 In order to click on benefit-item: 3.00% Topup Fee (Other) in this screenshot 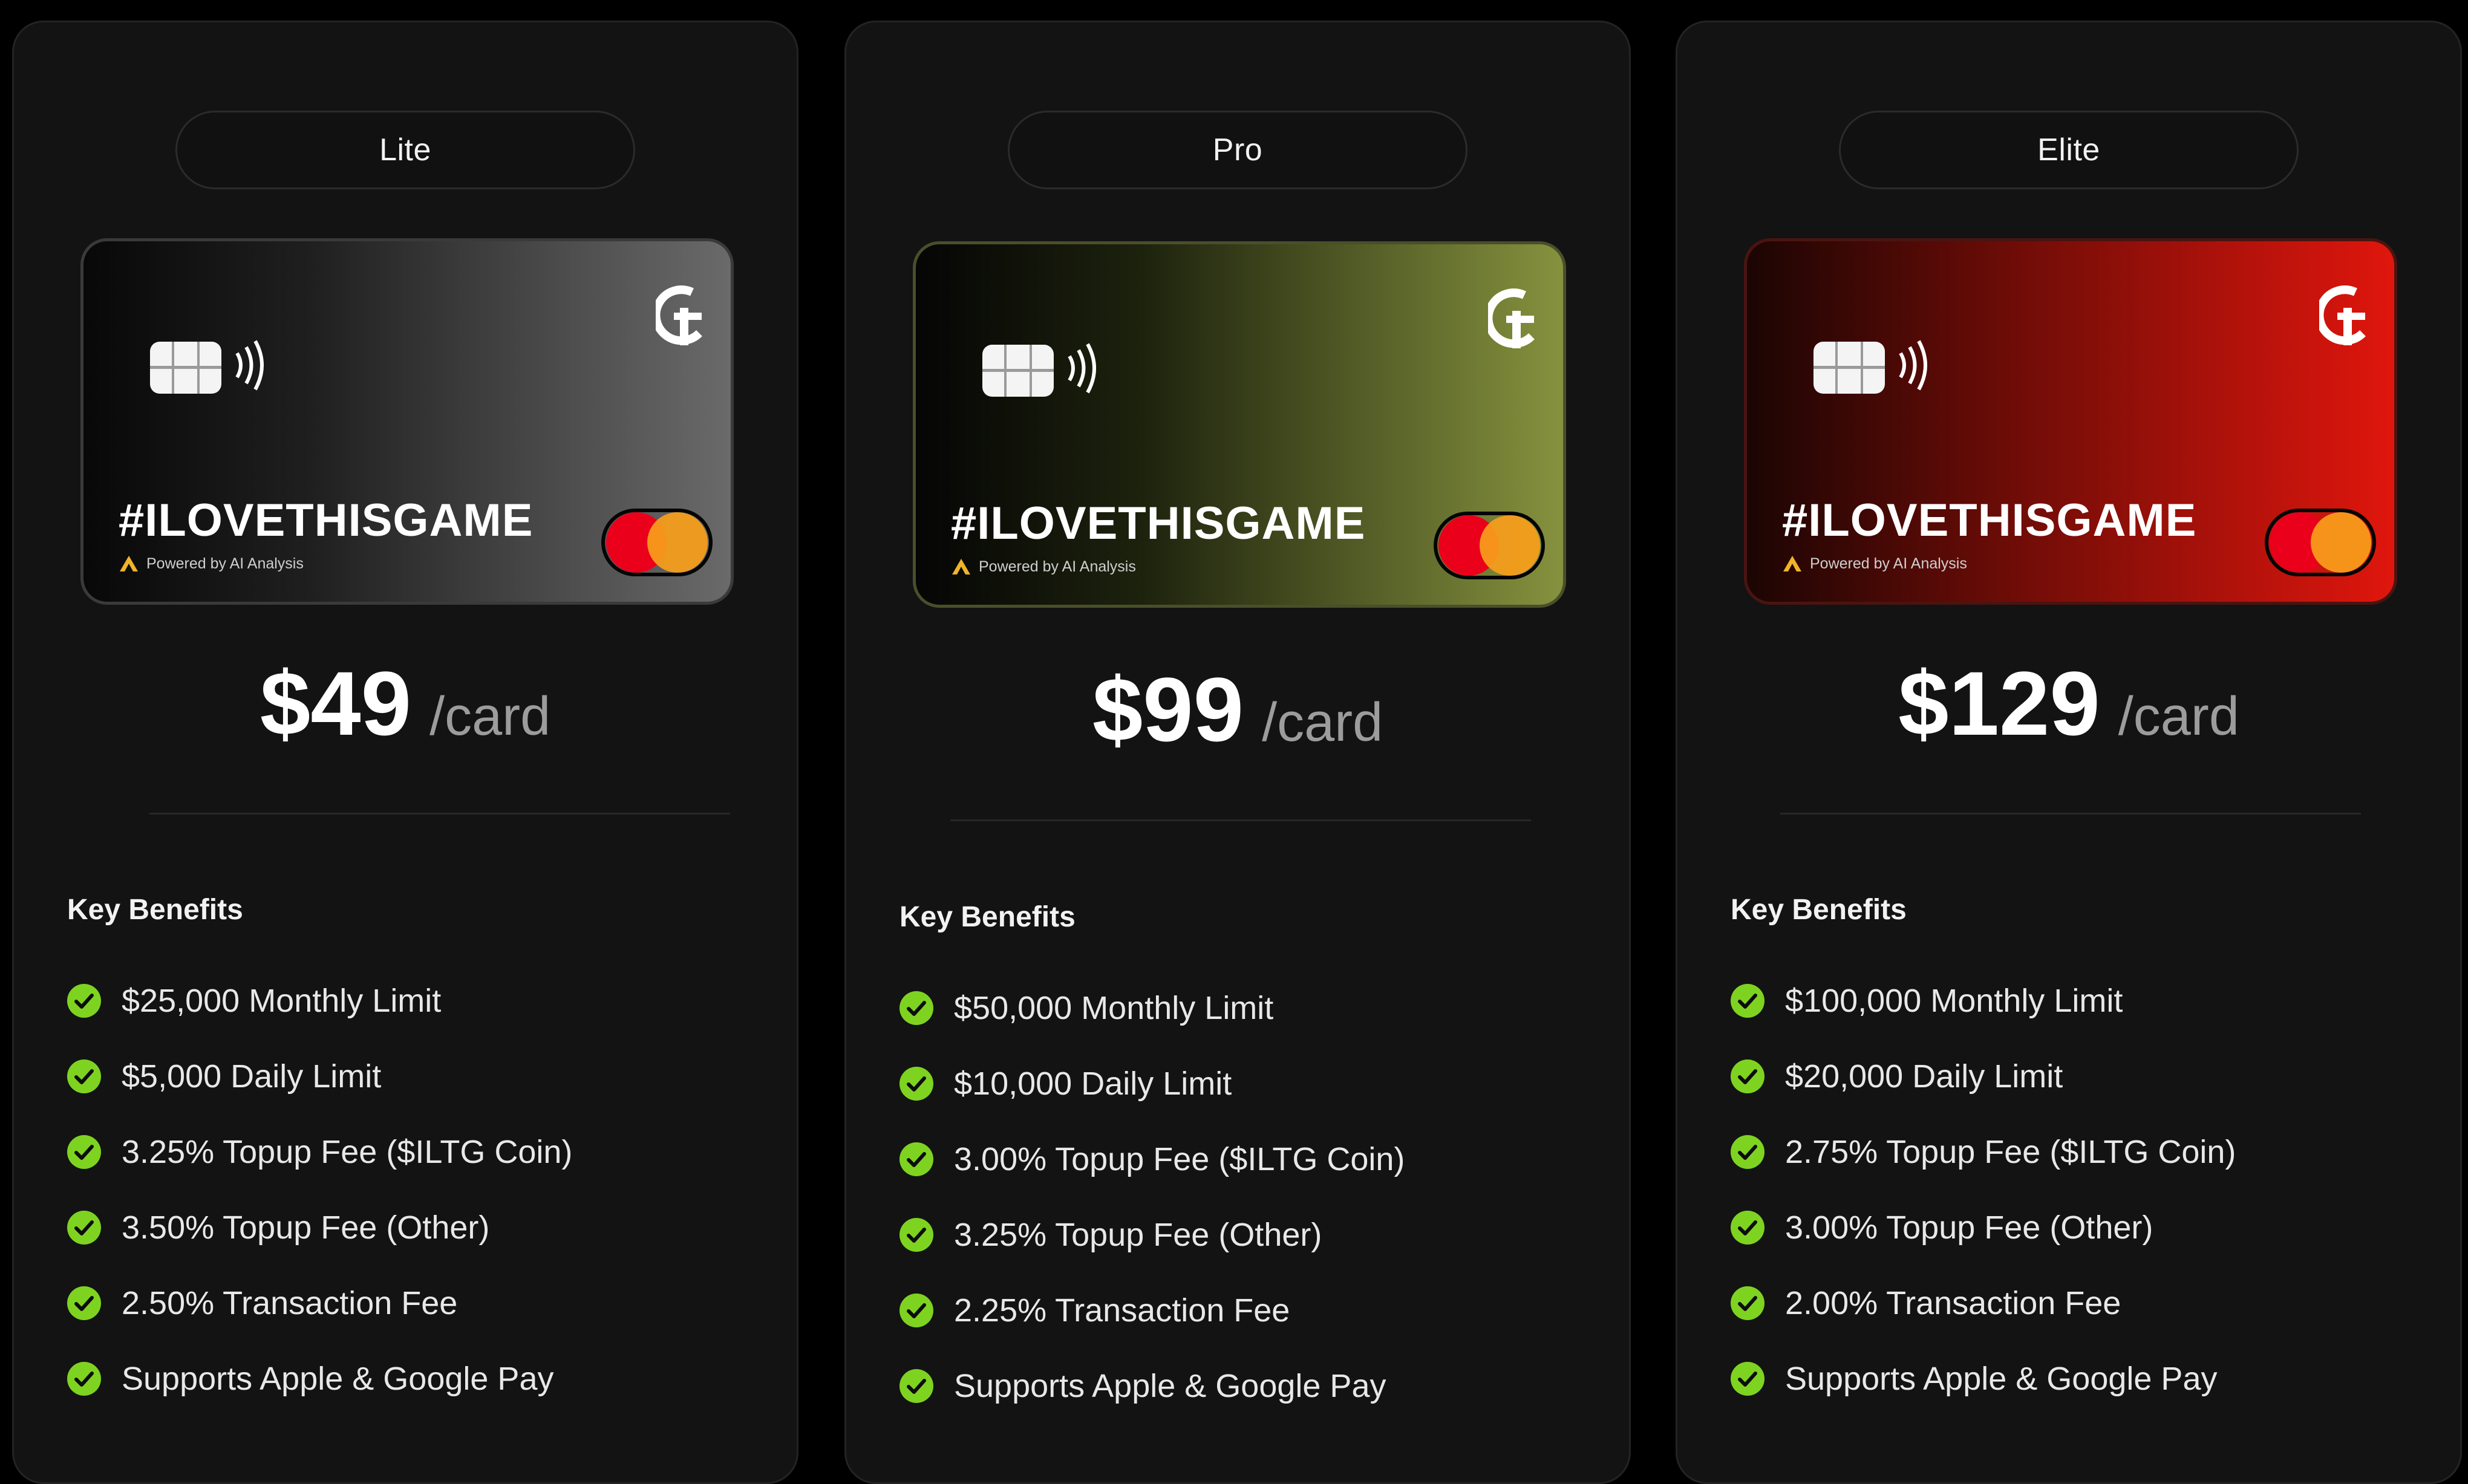, I will do `click(1983, 1227)`.